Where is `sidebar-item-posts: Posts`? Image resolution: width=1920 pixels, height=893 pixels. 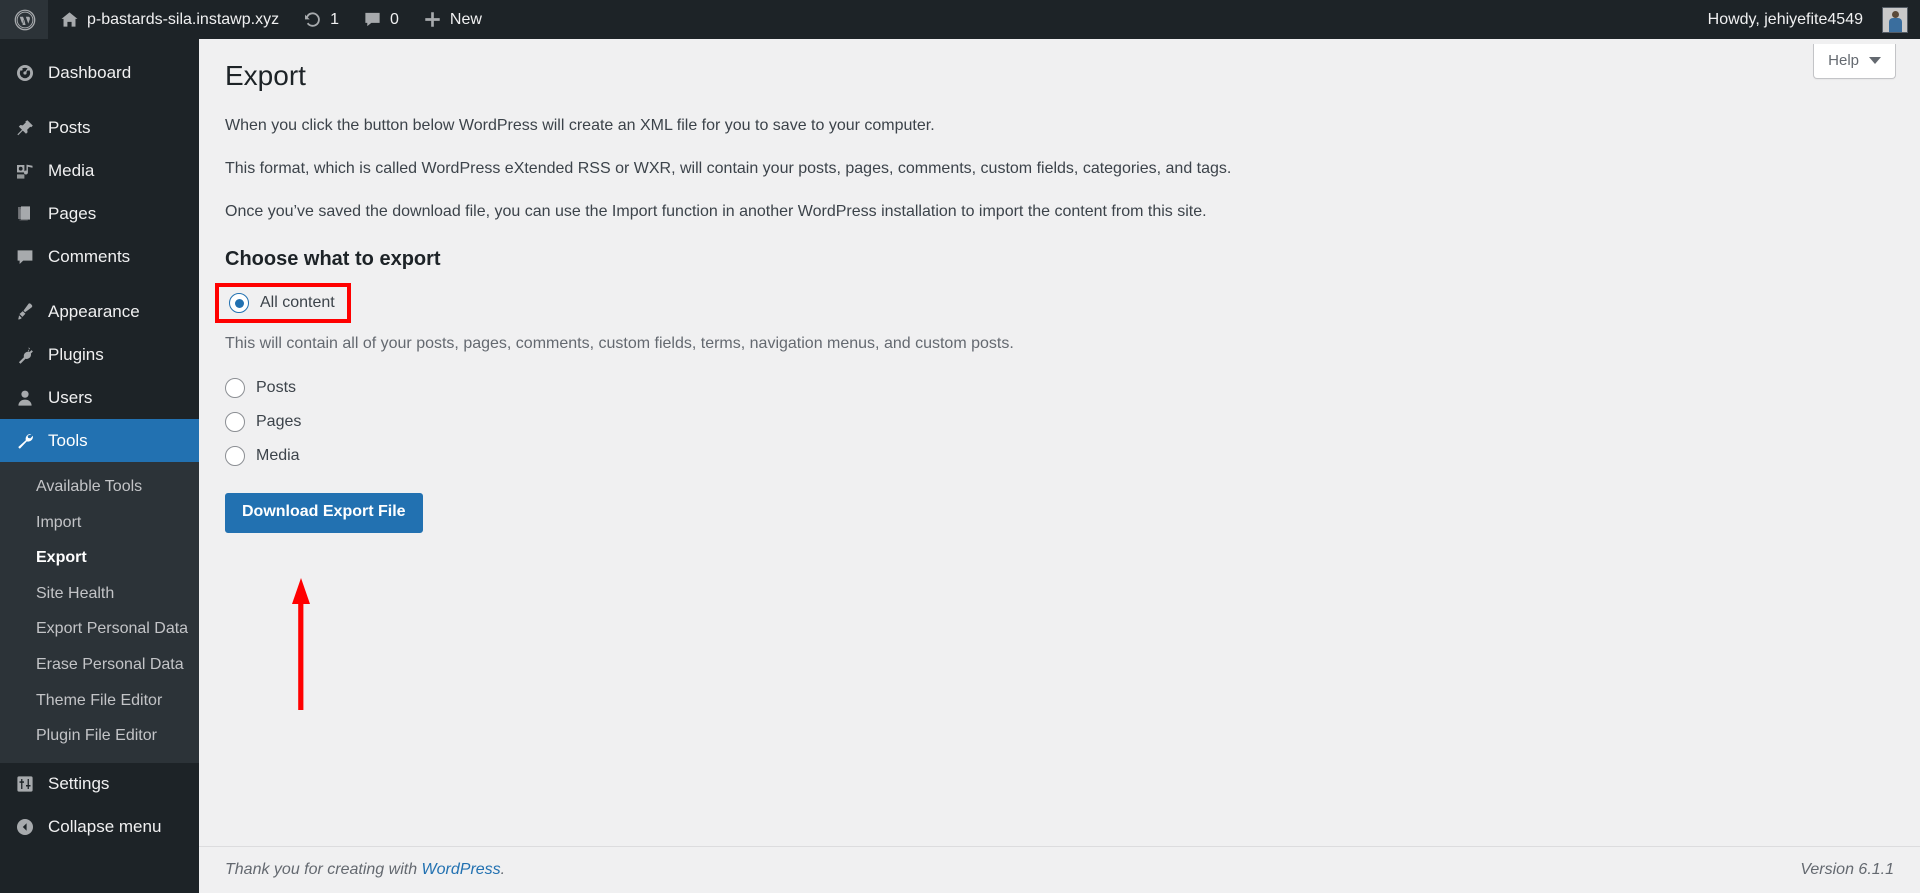
sidebar-item-posts: Posts is located at coordinates (99, 127).